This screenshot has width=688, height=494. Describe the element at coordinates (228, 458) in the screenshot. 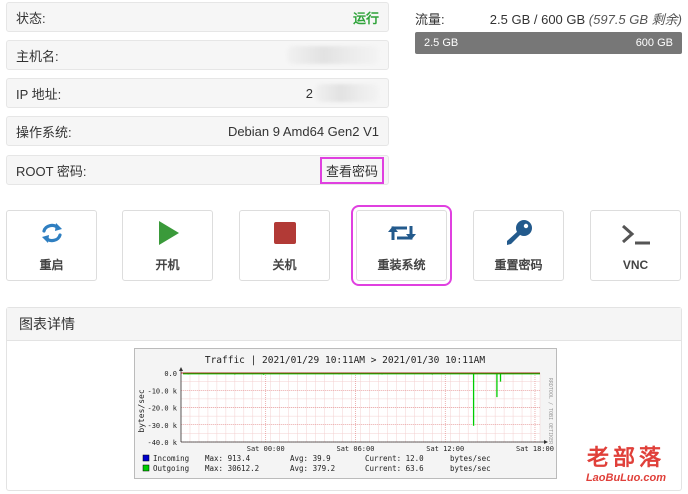

I see `chart-legend-text: Max: 913.4` at that location.